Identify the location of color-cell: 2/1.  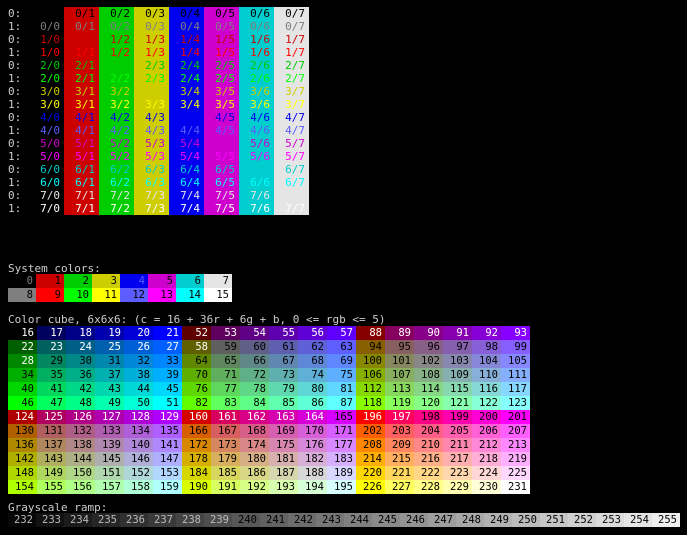
(81, 78).